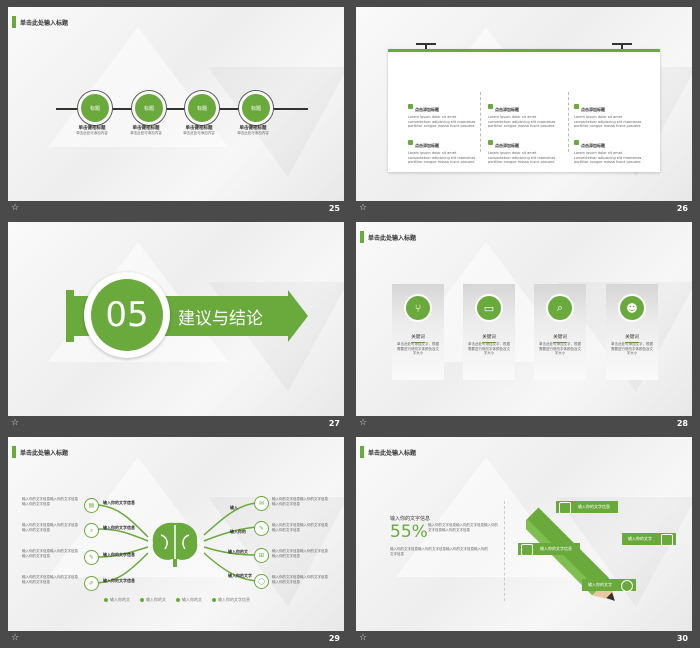  What do you see at coordinates (91, 505) in the screenshot?
I see `book-icon: ▤` at bounding box center [91, 505].